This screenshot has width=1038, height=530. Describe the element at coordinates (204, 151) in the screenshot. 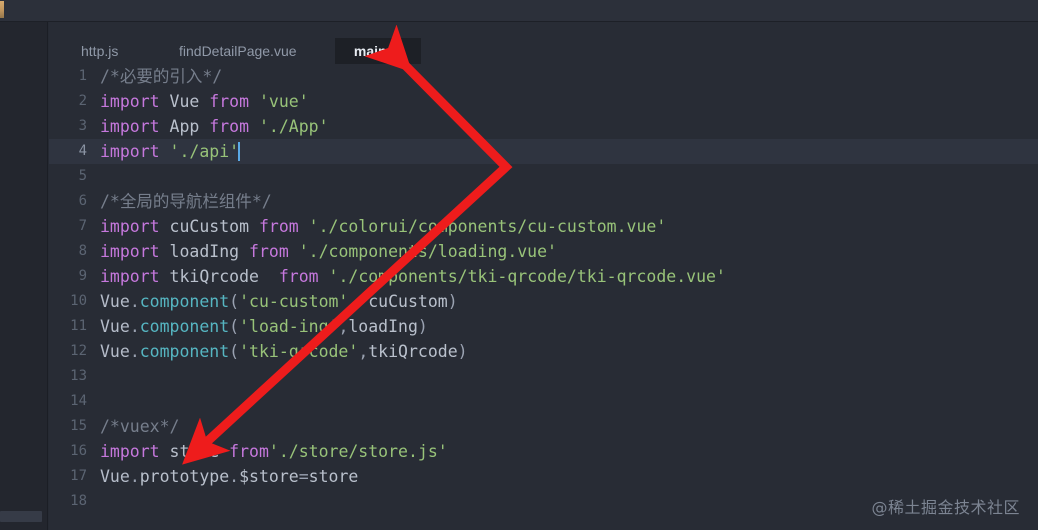

I see `token-str: './api'` at that location.